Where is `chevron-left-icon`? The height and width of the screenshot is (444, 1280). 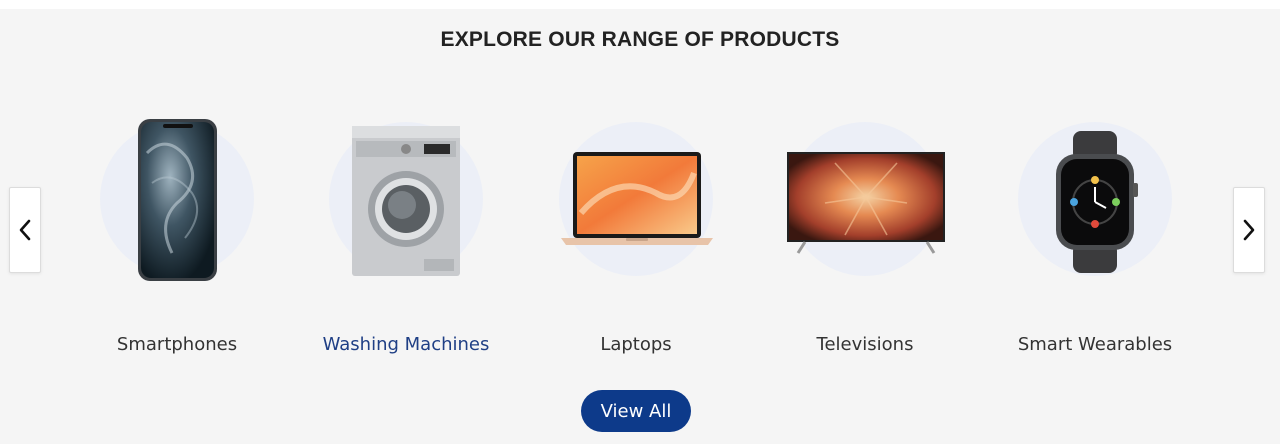 chevron-left-icon is located at coordinates (25, 230).